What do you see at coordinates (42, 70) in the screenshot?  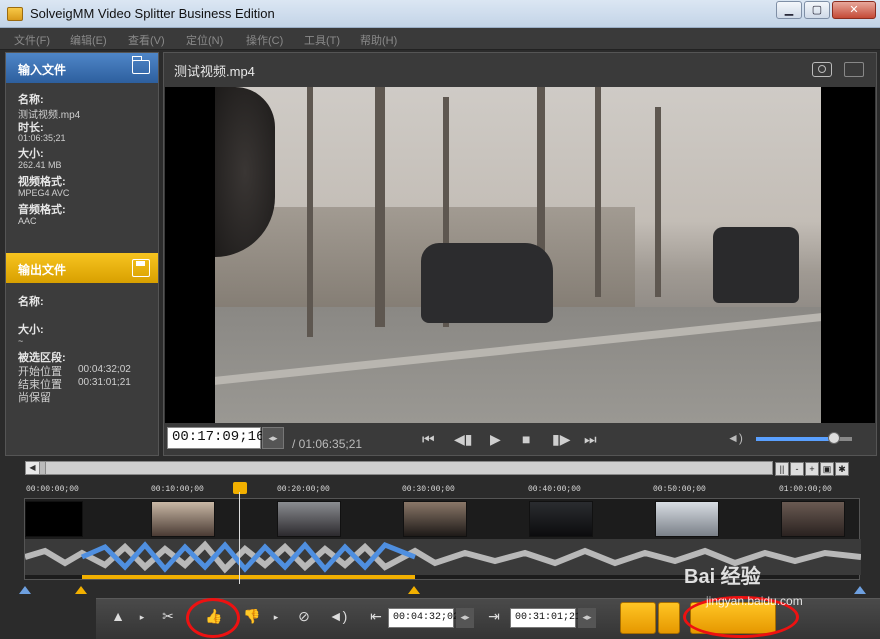 I see `input-file-title: 输入文件` at bounding box center [42, 70].